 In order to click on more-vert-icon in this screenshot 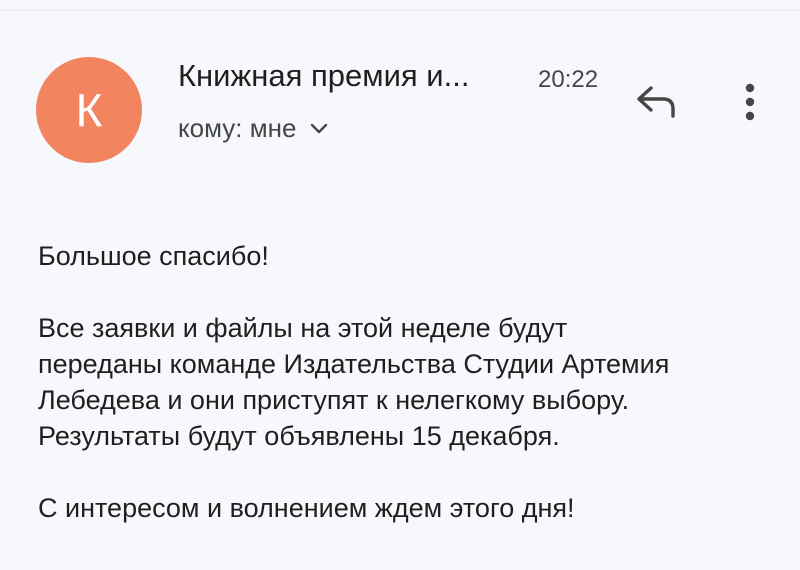, I will do `click(750, 102)`.